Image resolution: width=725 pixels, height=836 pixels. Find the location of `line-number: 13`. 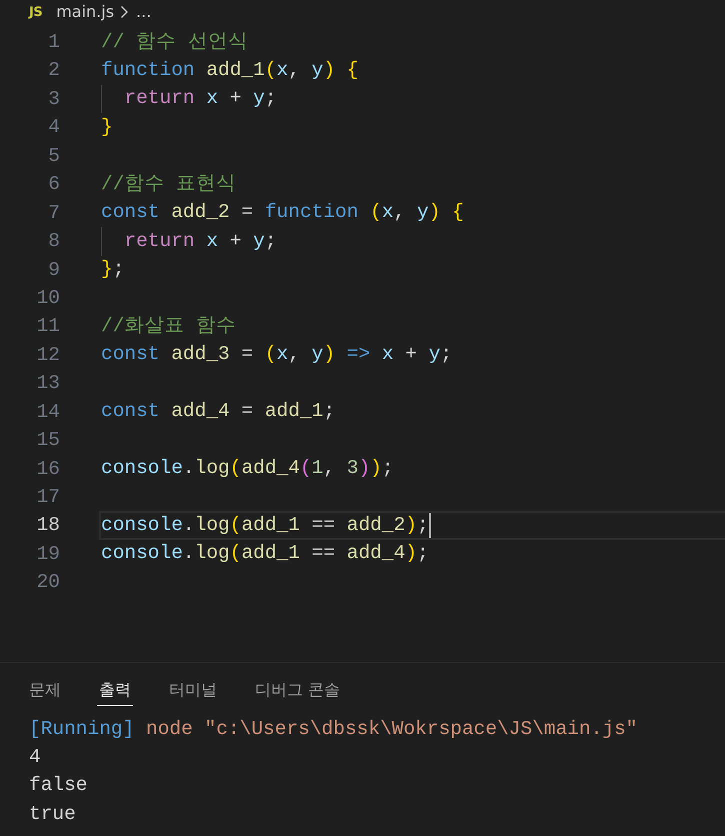

line-number: 13 is located at coordinates (48, 383).